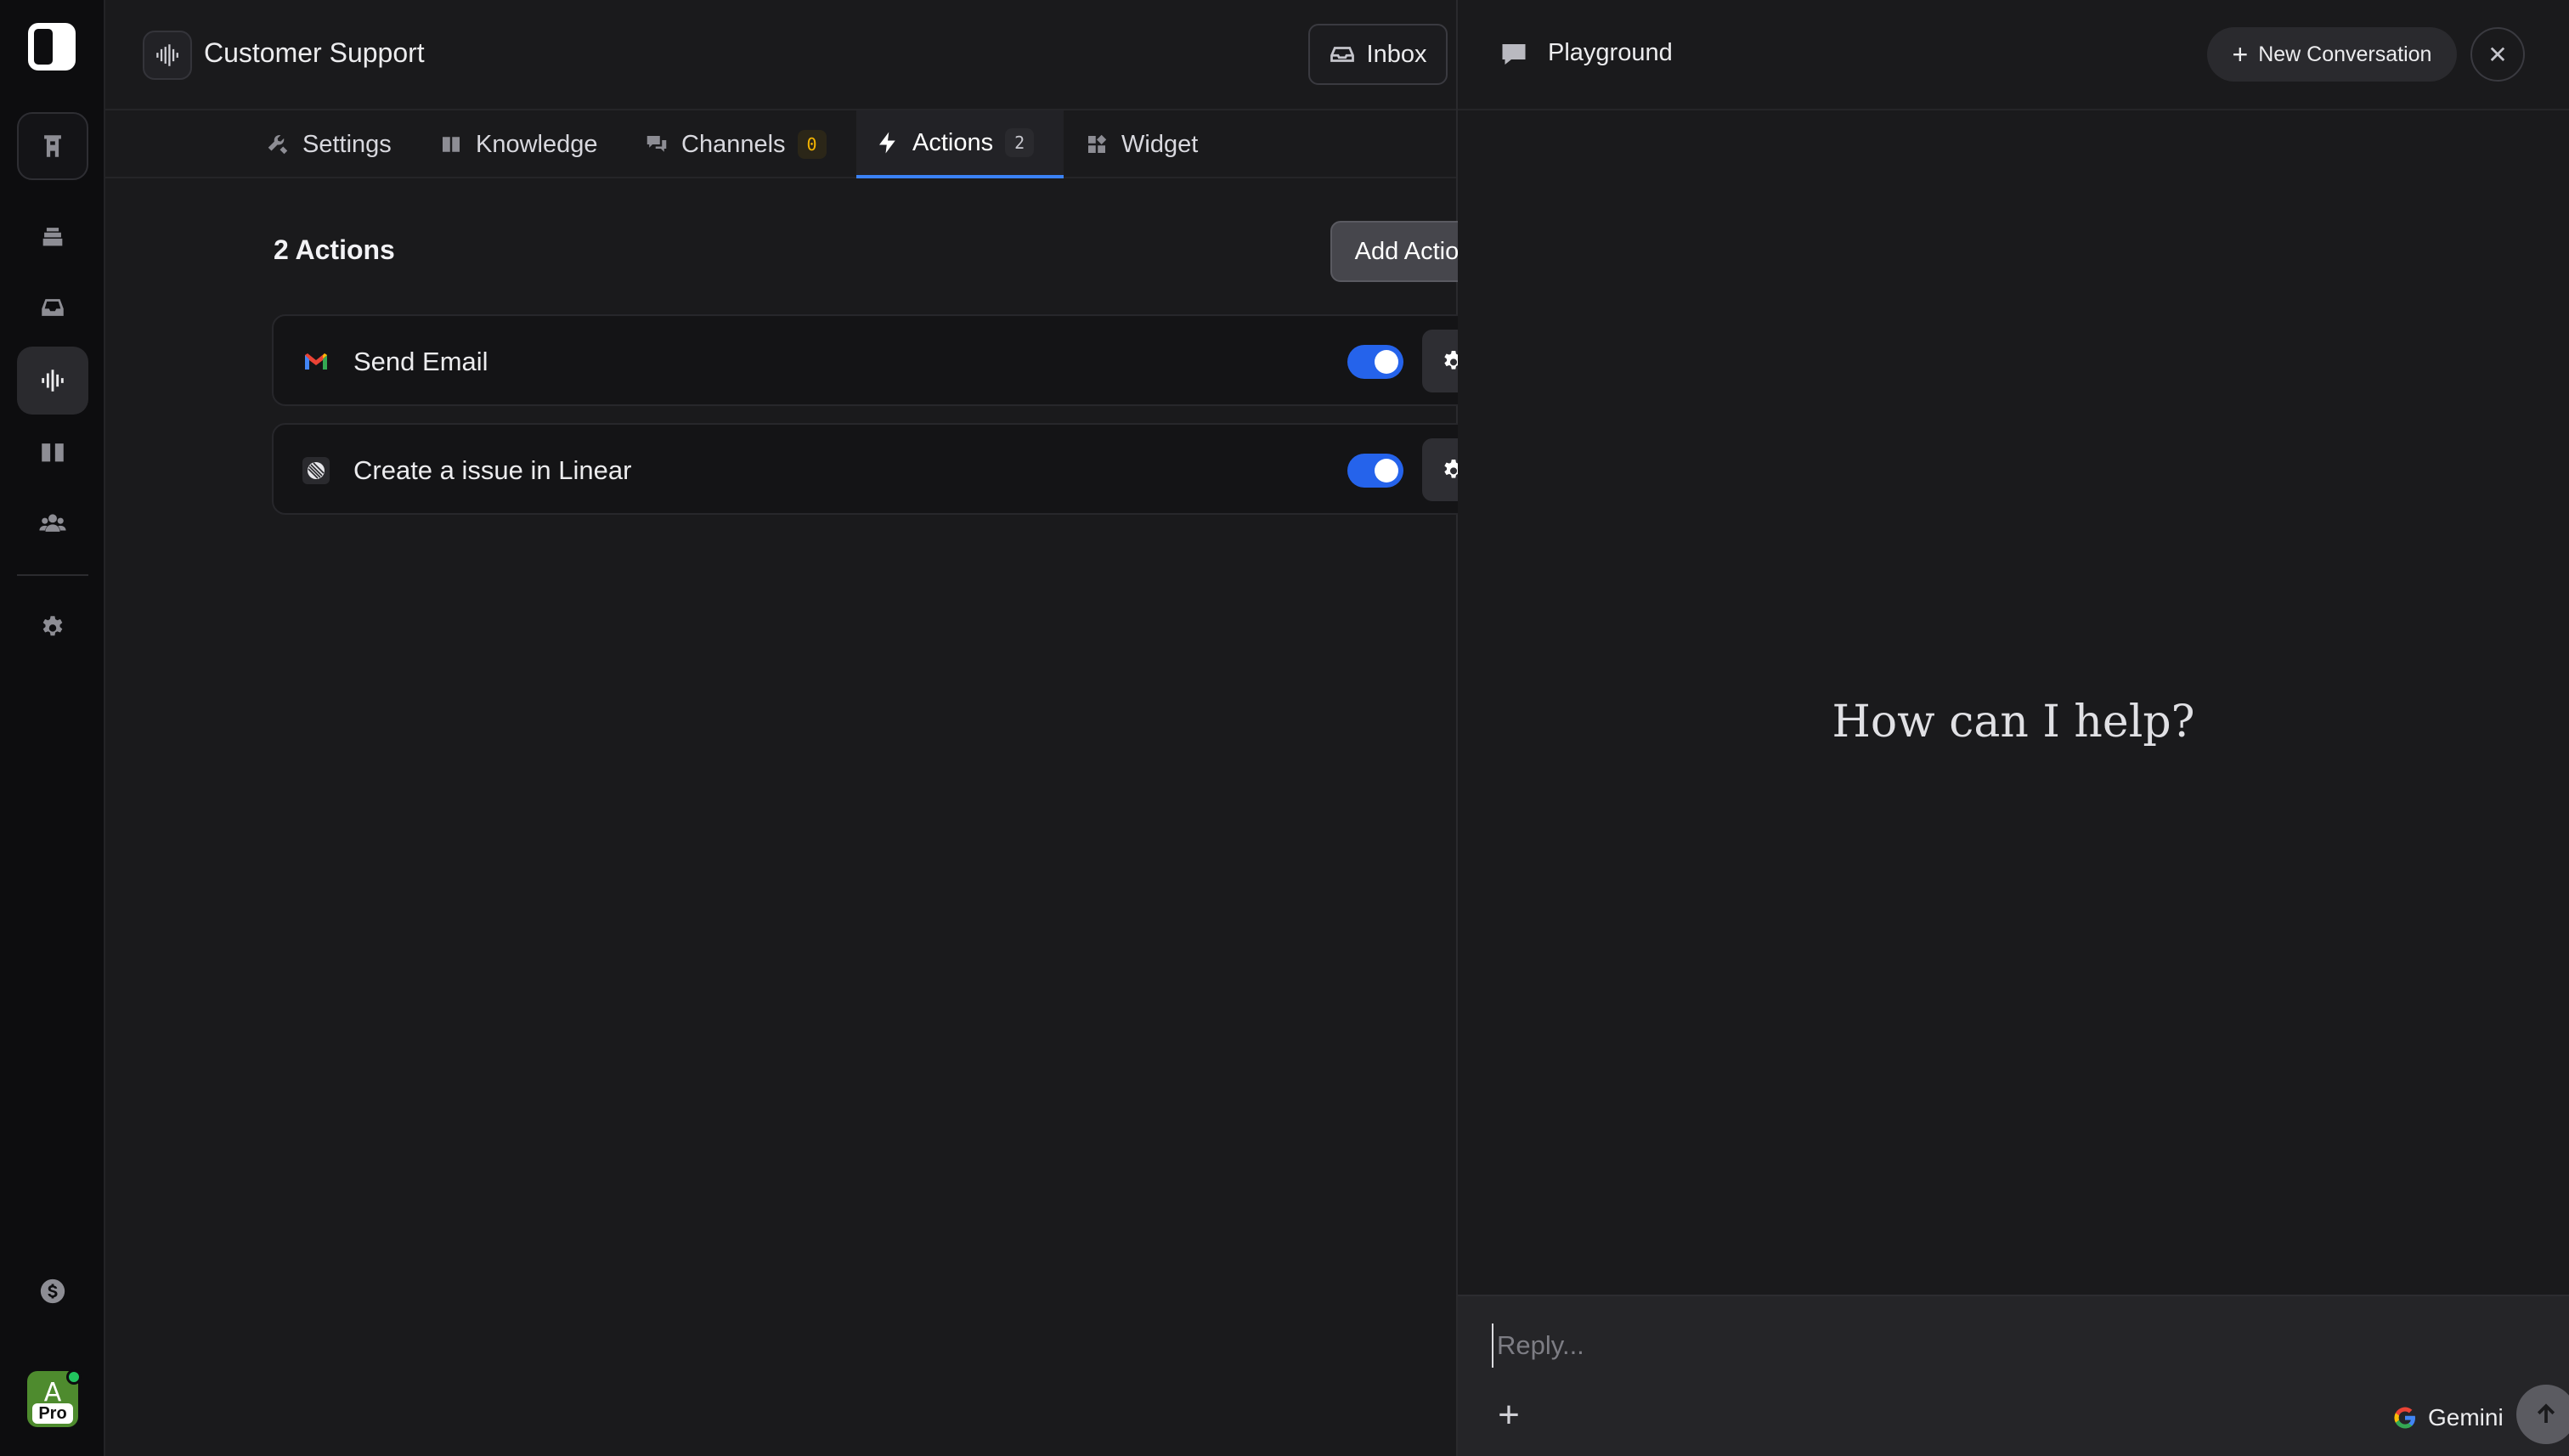 The width and height of the screenshot is (2569, 1456). Describe the element at coordinates (347, 144) in the screenshot. I see `tab-label: Settings` at that location.